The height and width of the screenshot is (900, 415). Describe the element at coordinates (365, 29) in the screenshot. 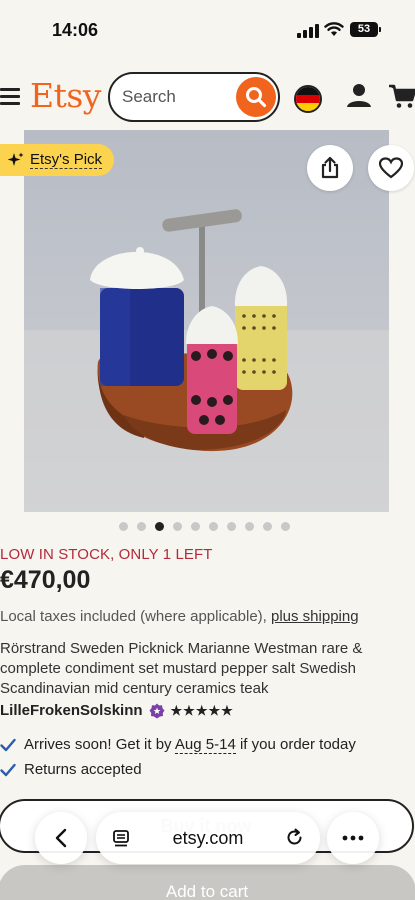

I see `battery-icon: 53` at that location.